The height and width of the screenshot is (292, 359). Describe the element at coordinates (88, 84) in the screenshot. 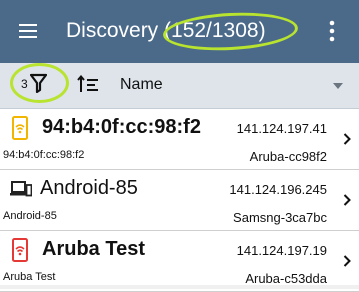

I see `sort-order-icon` at that location.